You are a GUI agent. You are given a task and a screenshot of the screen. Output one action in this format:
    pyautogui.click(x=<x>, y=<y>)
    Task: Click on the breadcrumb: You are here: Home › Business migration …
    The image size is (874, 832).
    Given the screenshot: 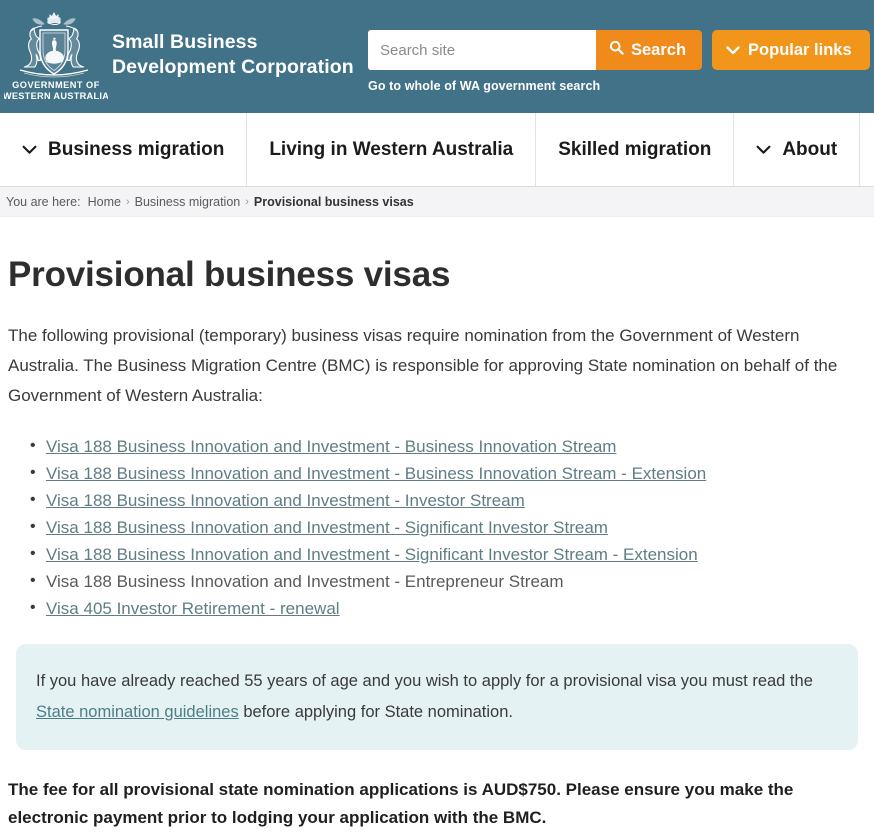 What is the action you would take?
    pyautogui.click(x=437, y=202)
    